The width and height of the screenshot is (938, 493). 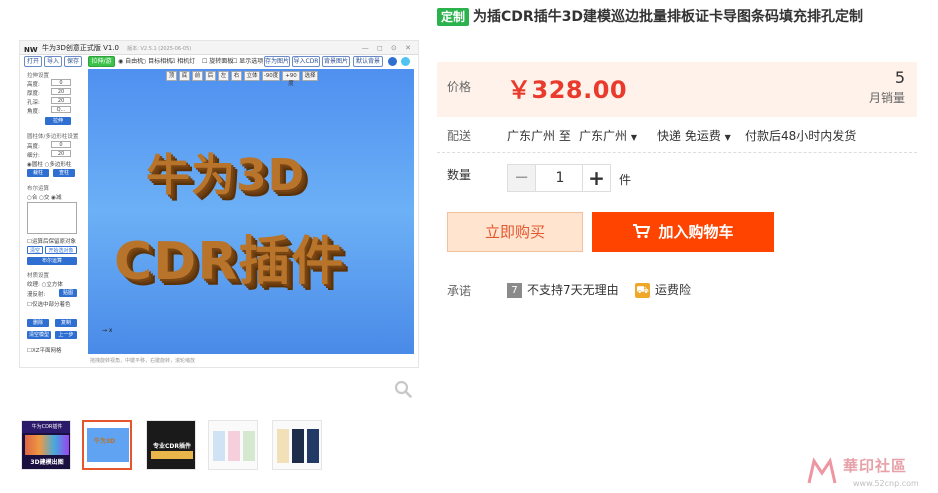 I want to click on seven-day-icon: 7, so click(x=514, y=290).